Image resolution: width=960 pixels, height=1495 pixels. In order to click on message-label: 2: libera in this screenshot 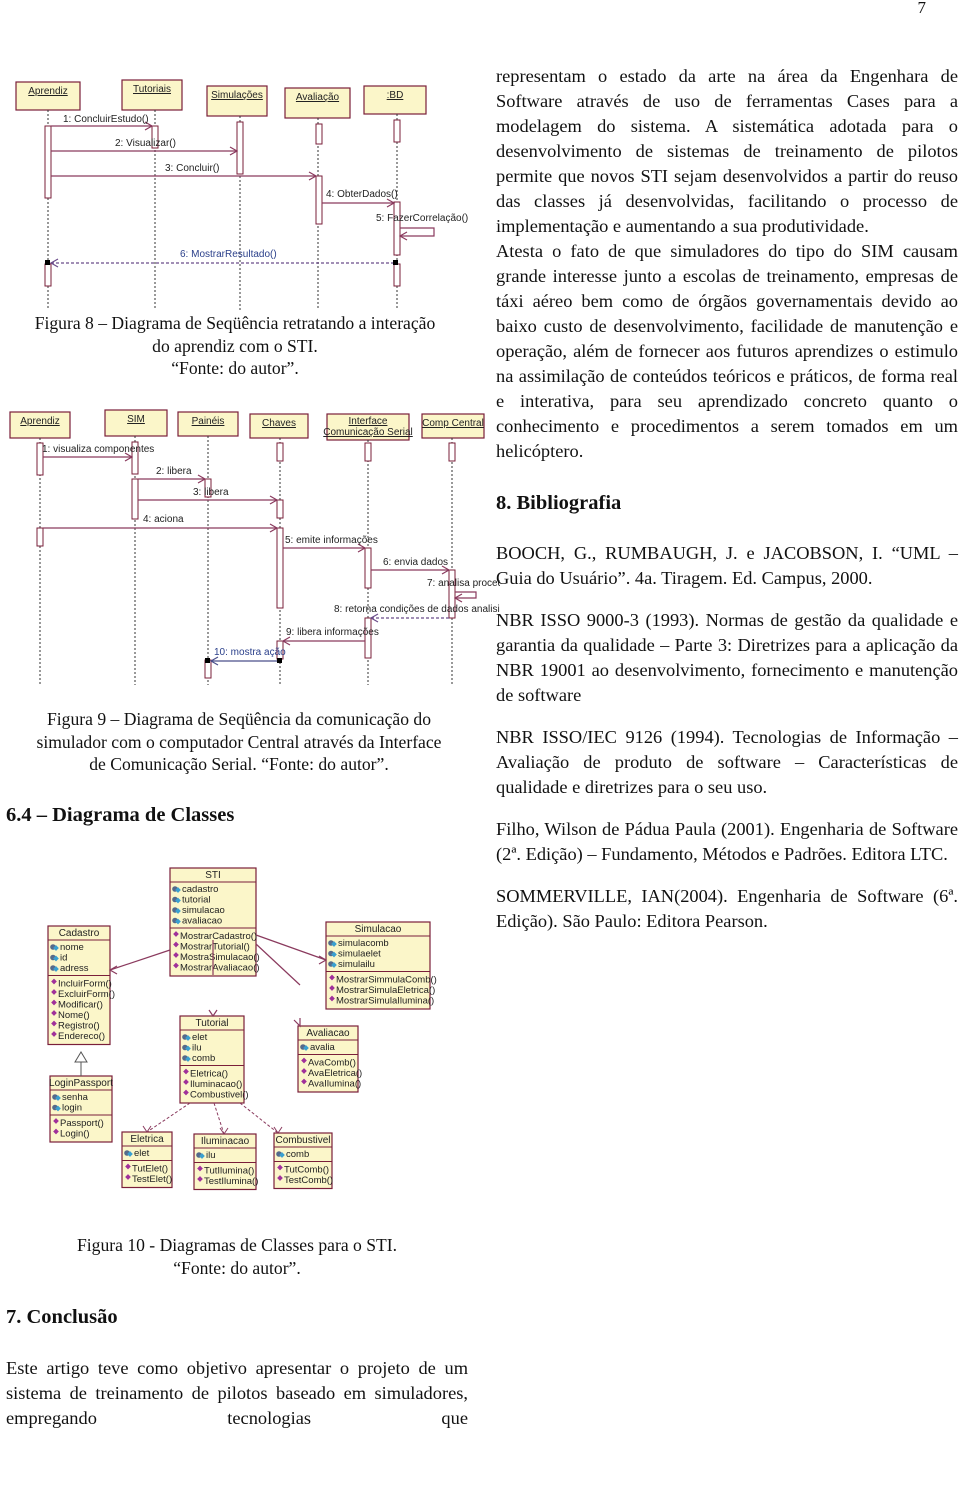, I will do `click(174, 471)`.